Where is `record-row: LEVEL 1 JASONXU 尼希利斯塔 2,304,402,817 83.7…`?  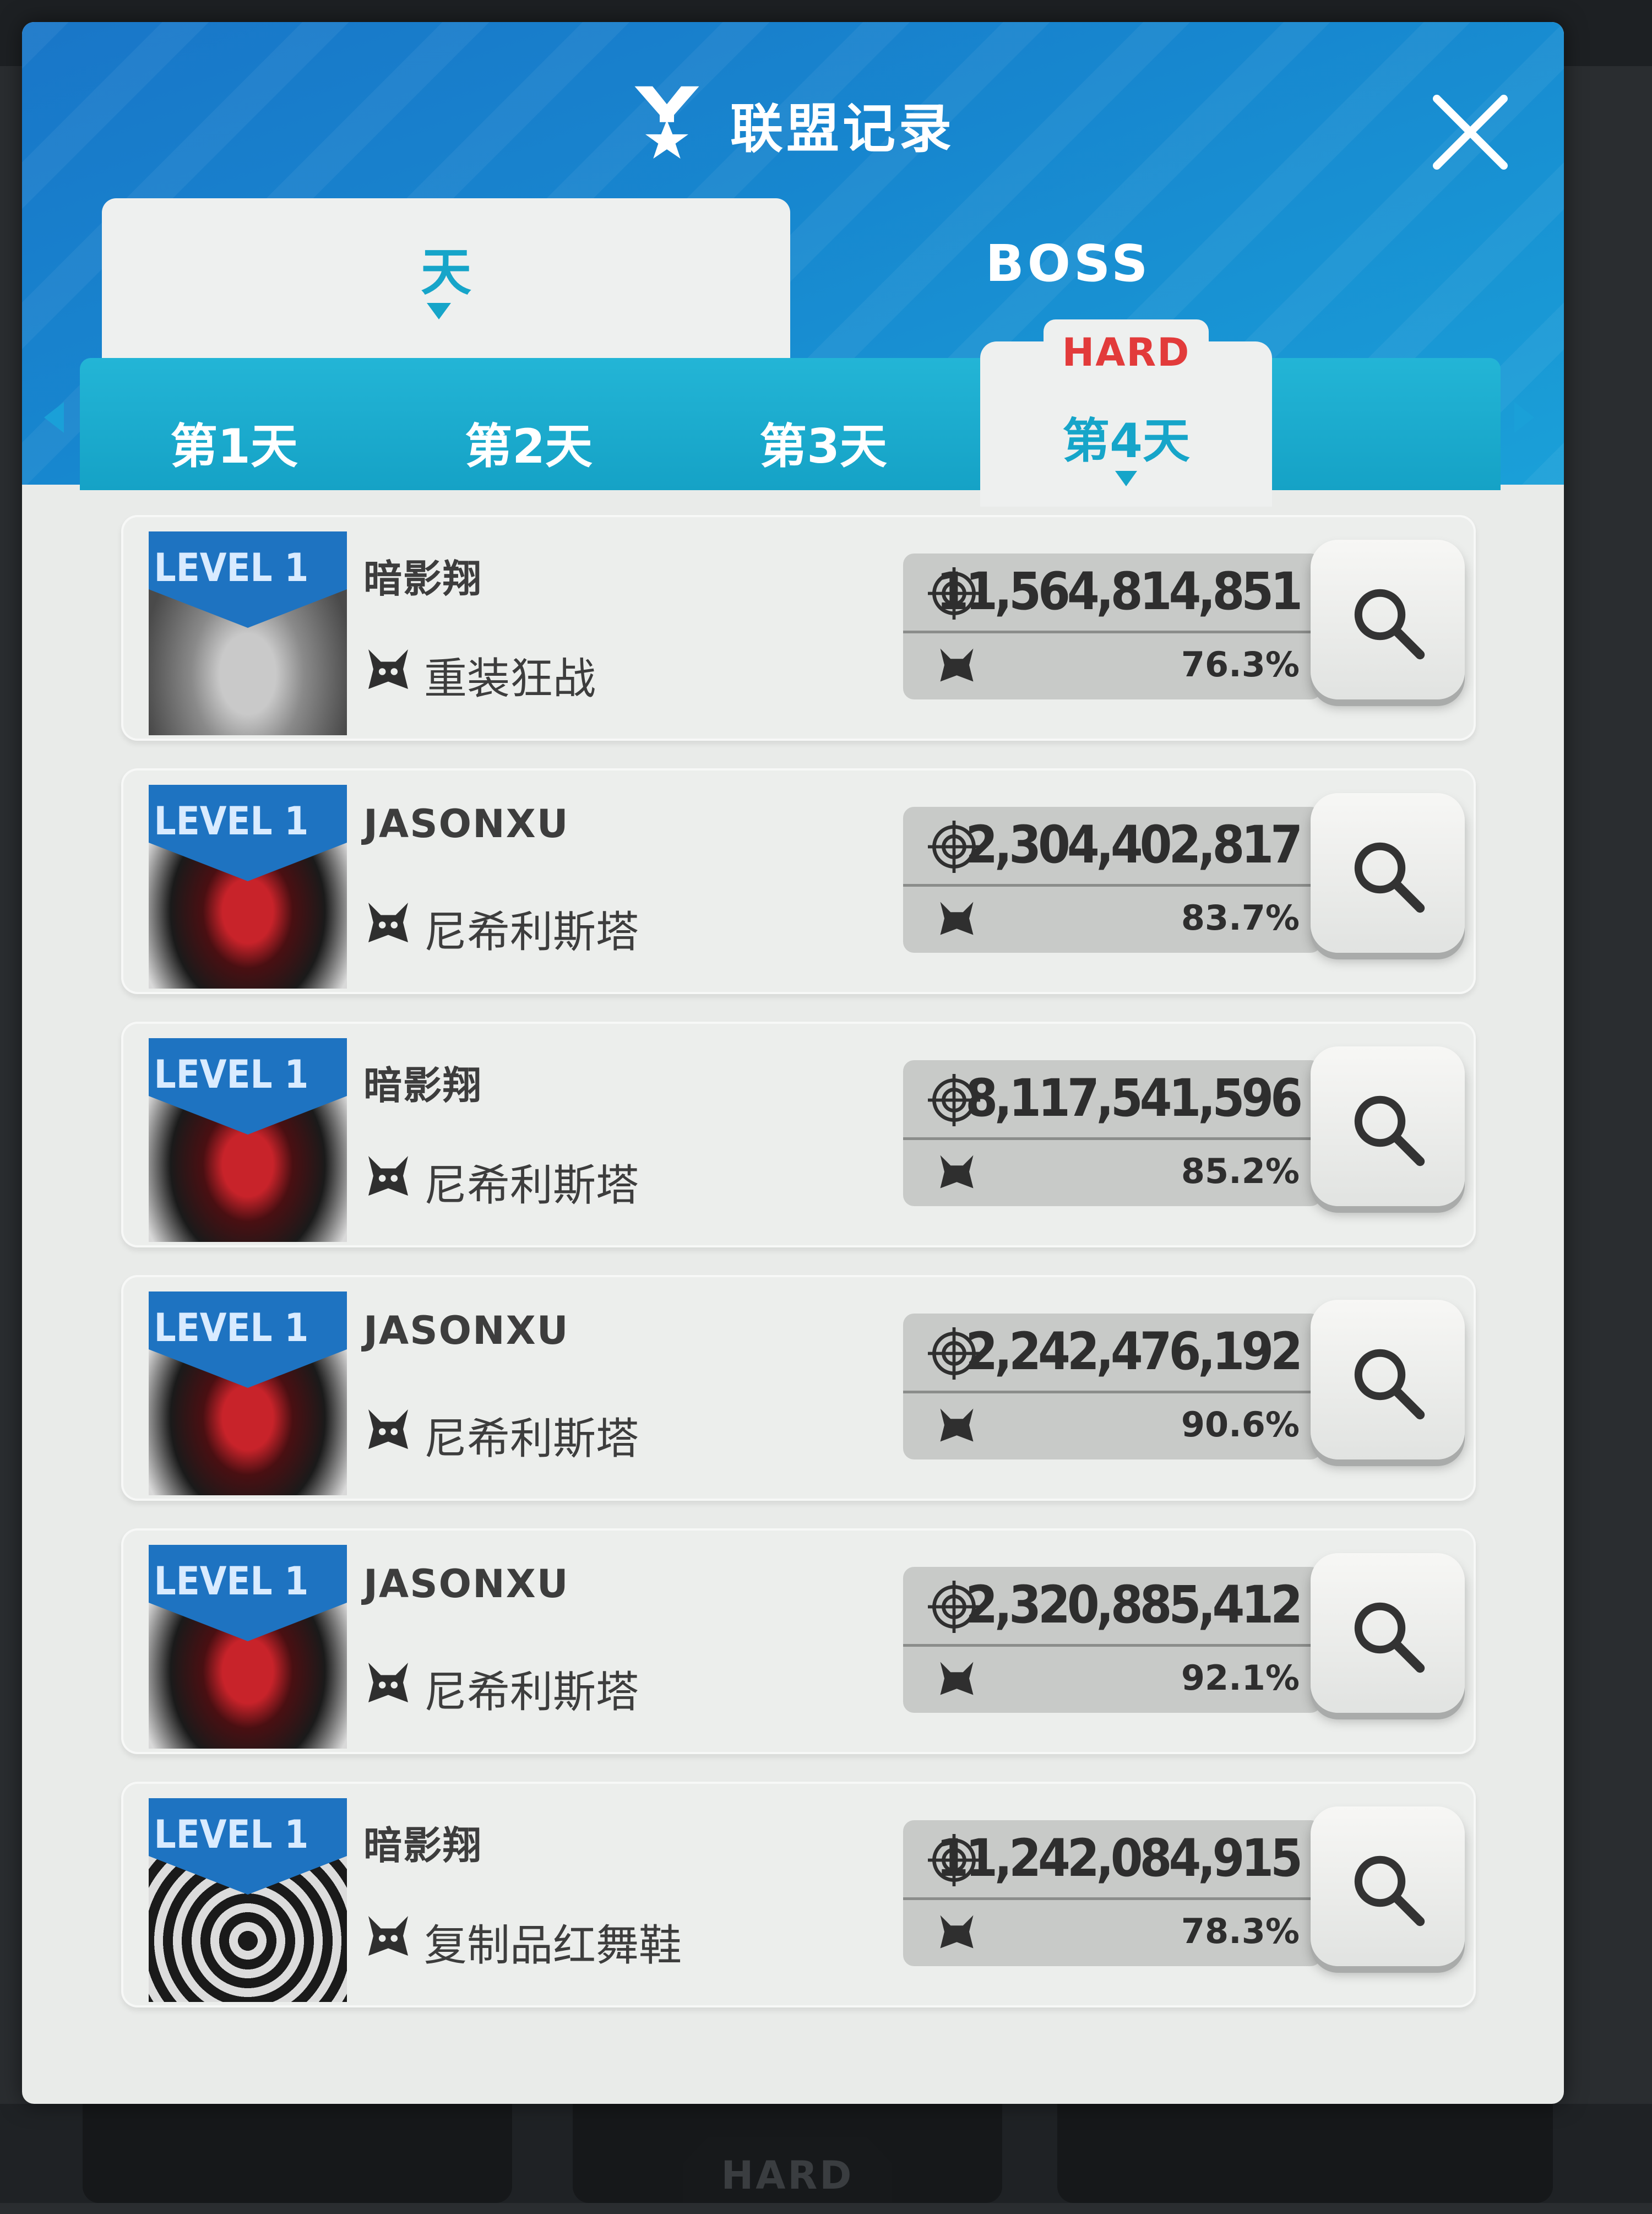
record-row: LEVEL 1 JASONXU 尼希利斯塔 2,304,402,817 83.7… is located at coordinates (798, 881).